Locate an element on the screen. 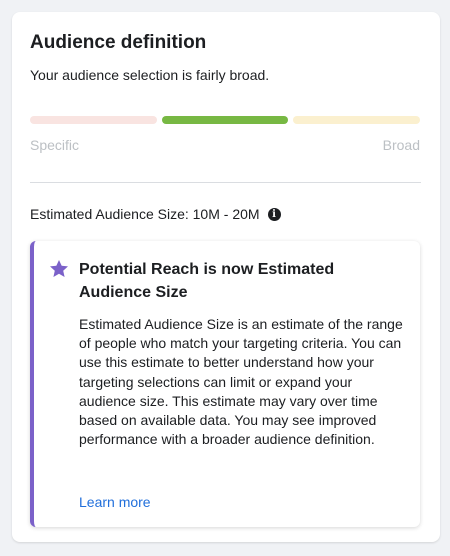 The width and height of the screenshot is (450, 556). learn-more-link: Learn more is located at coordinates (115, 502).